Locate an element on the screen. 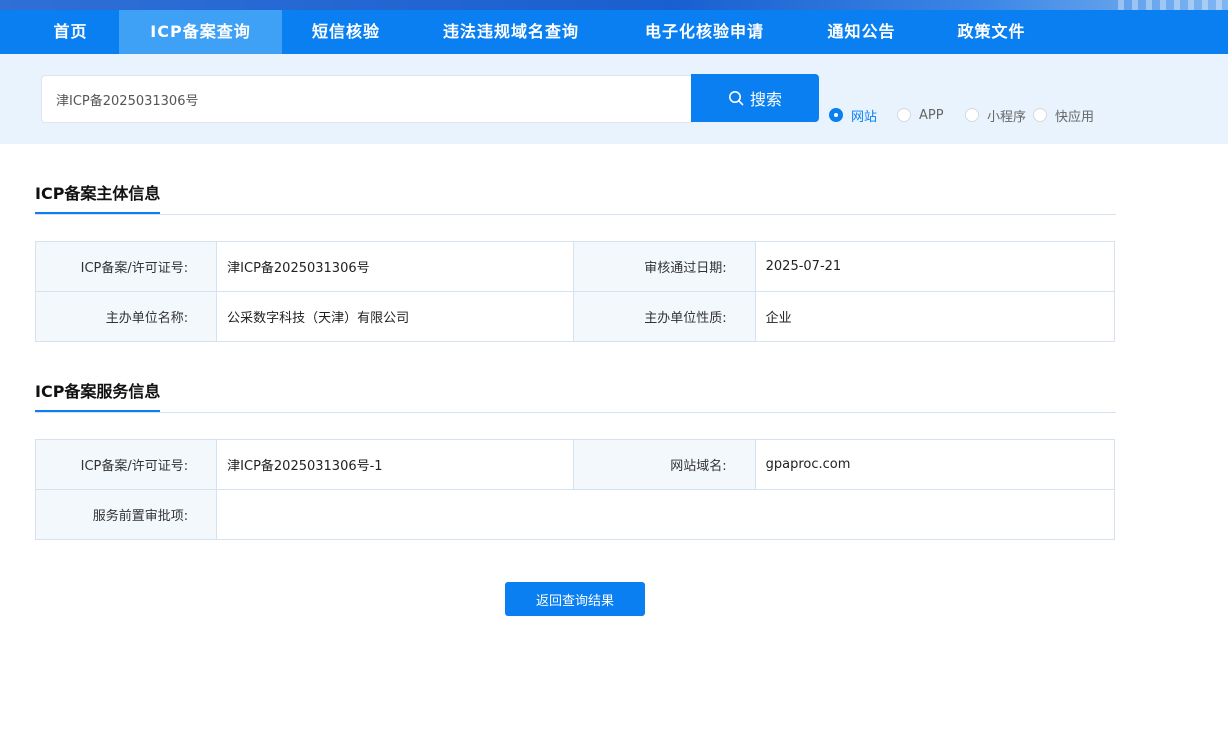  radio-website: 网站 is located at coordinates (853, 115).